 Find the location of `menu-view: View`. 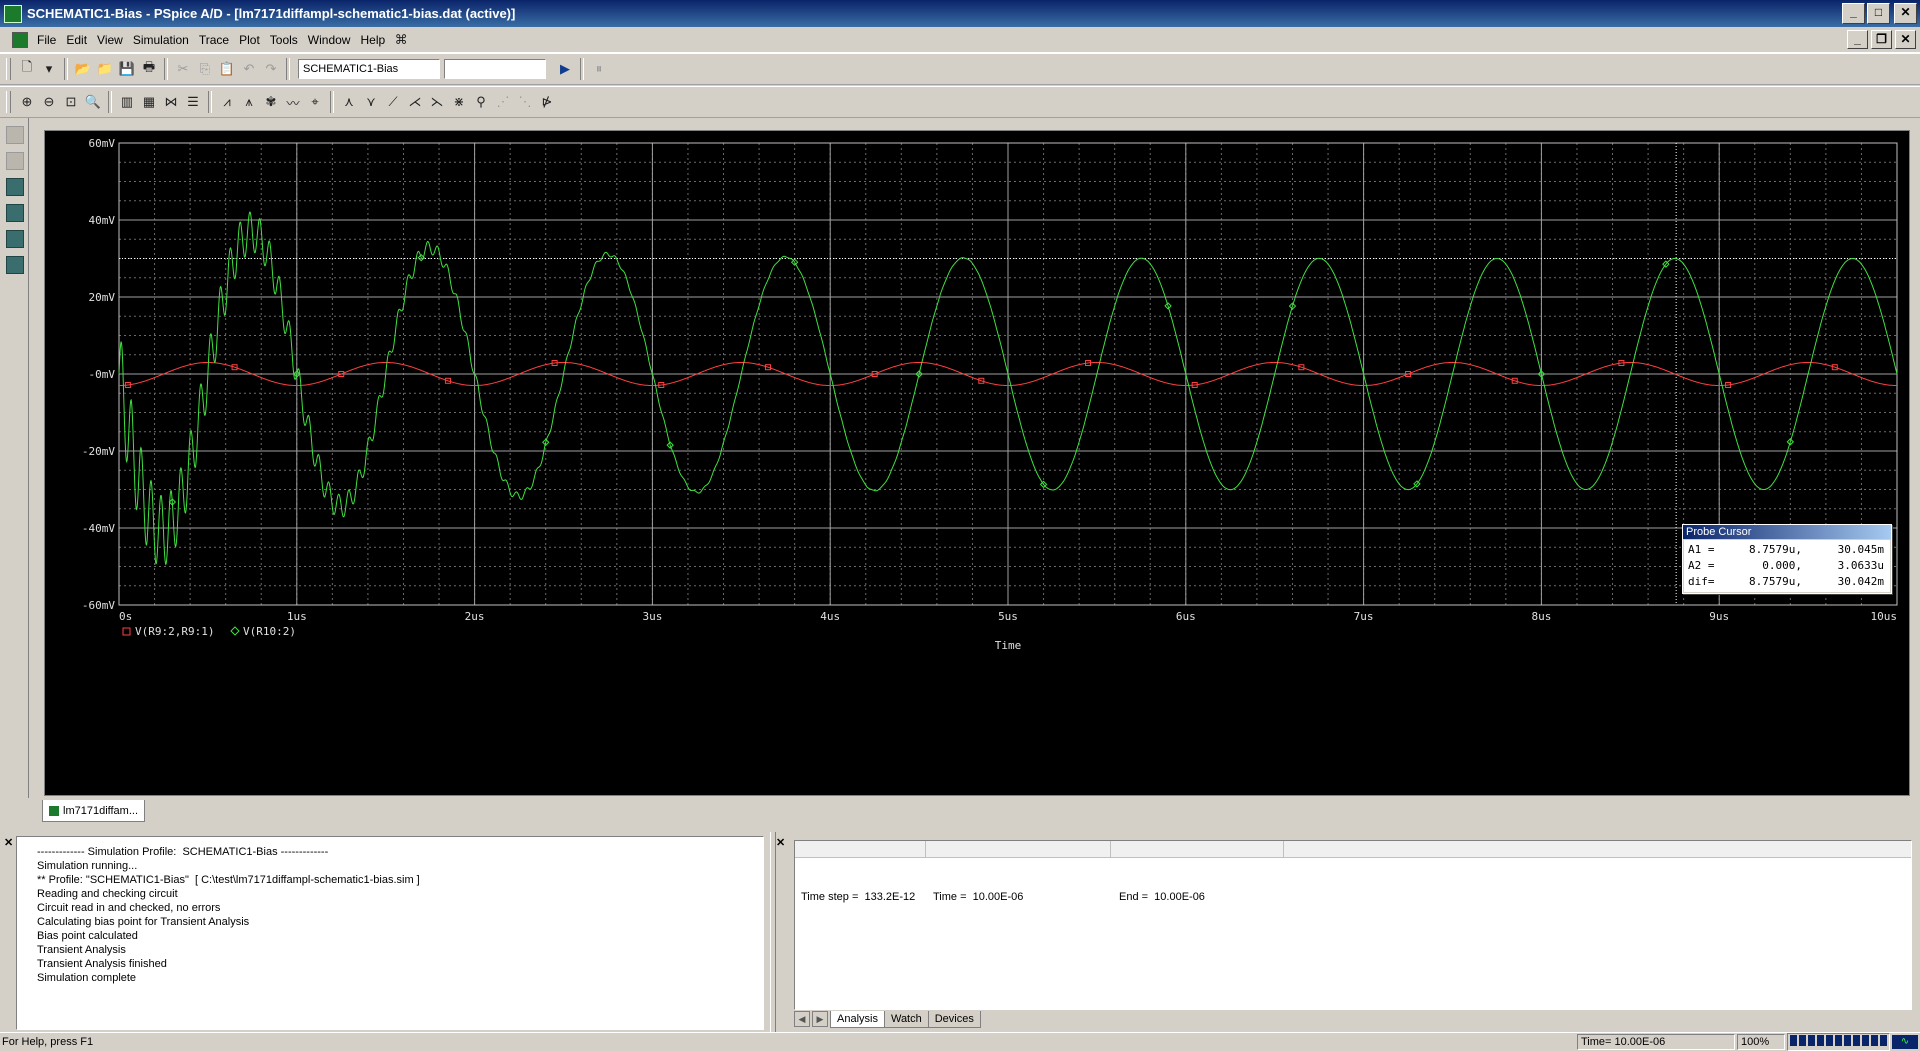

menu-view: View is located at coordinates (110, 40).